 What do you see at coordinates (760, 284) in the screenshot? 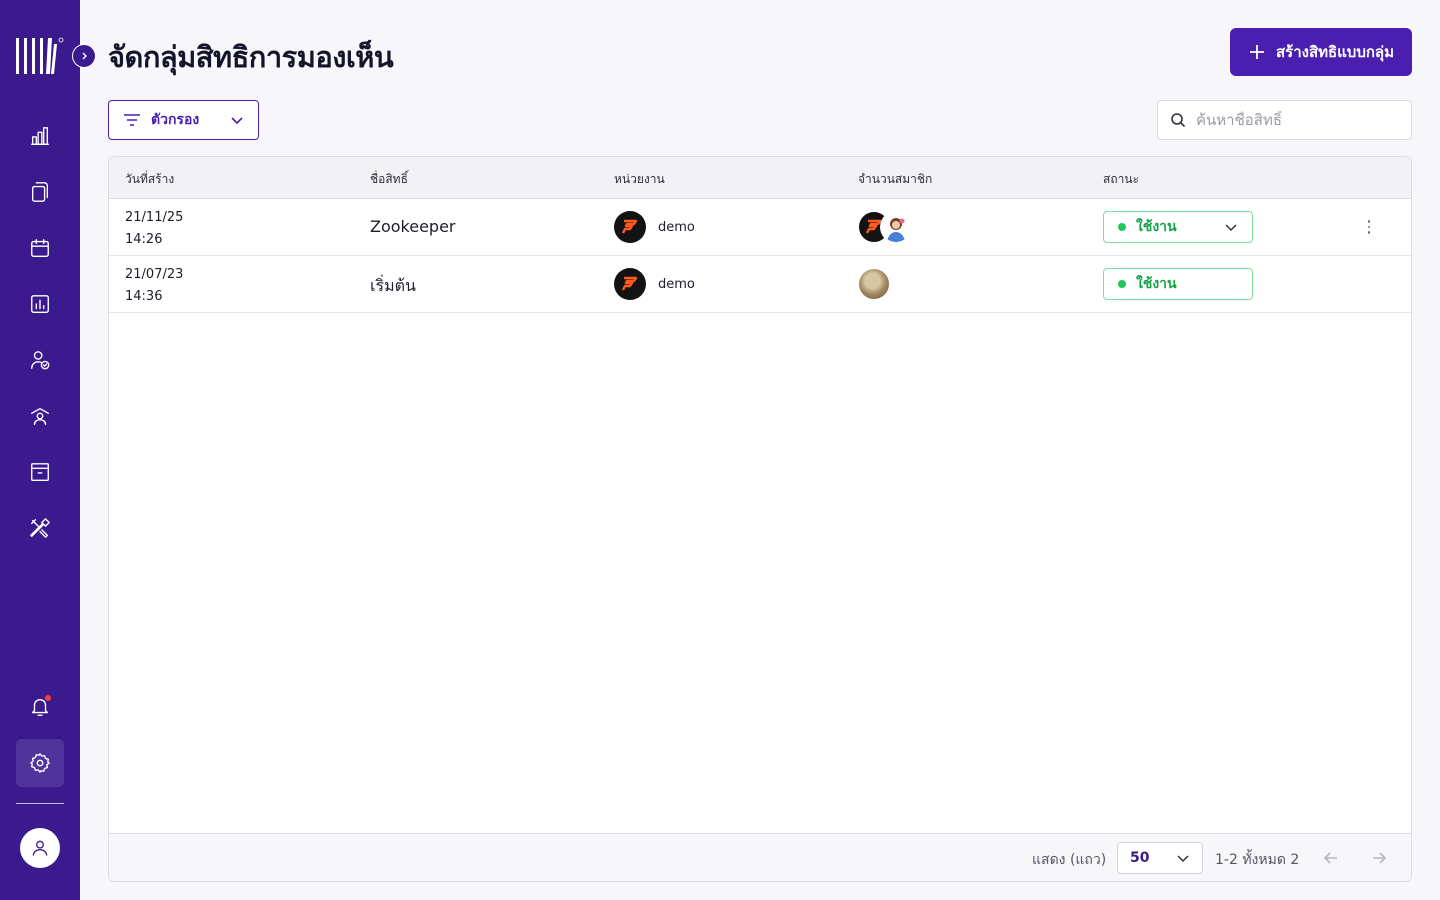
I see `table-row: 21/07/23 14:36 เริ่มต้น demo ใช้งาน` at bounding box center [760, 284].